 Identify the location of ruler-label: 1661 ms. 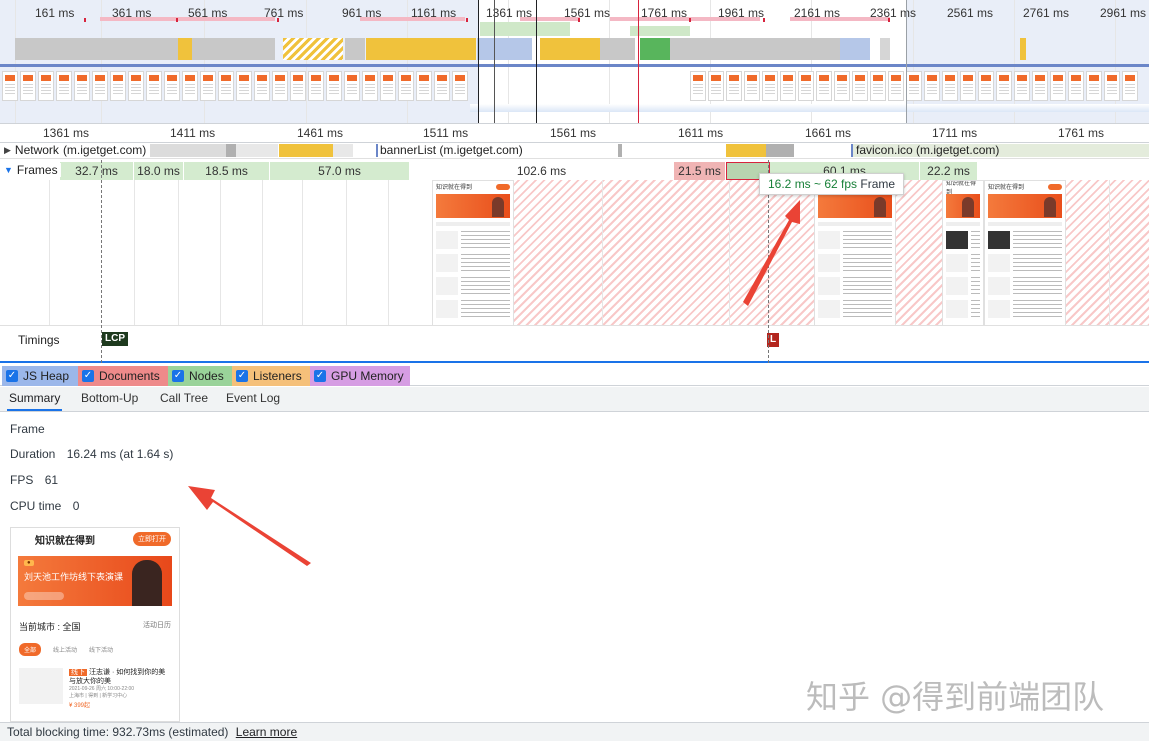
(828, 133).